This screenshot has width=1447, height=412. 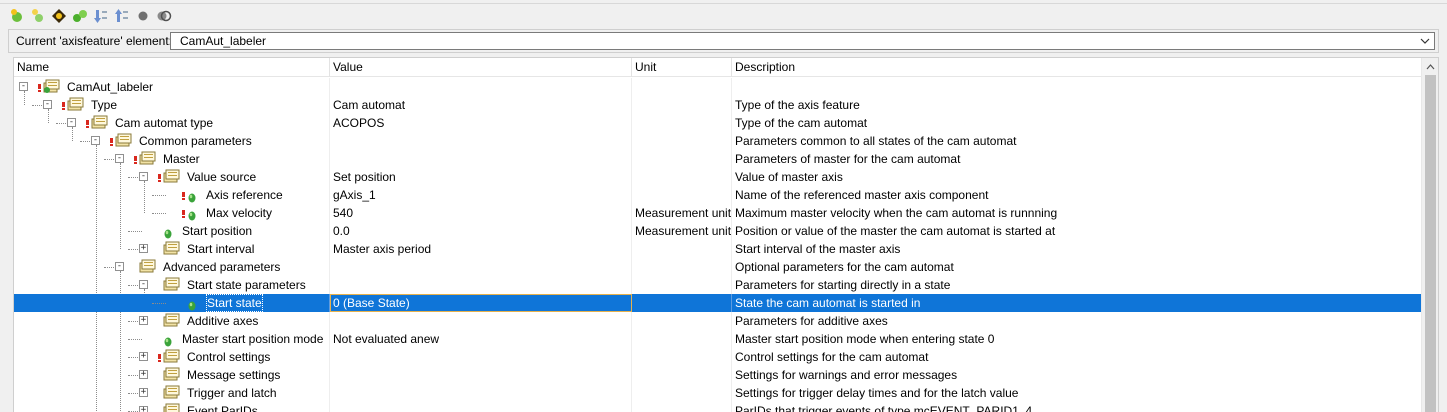 What do you see at coordinates (172, 249) in the screenshot?
I see `name-cell: + Start interval` at bounding box center [172, 249].